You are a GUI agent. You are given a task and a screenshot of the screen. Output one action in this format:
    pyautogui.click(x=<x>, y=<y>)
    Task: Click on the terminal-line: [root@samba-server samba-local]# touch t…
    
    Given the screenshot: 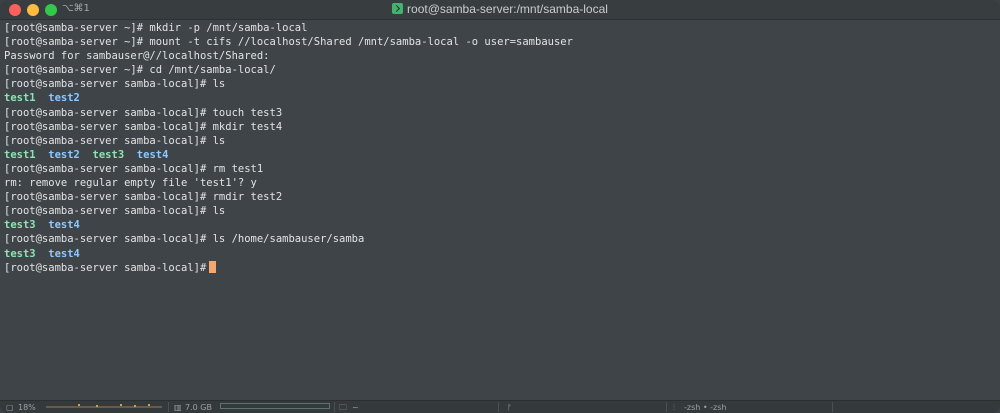 What is the action you would take?
    pyautogui.click(x=499, y=113)
    